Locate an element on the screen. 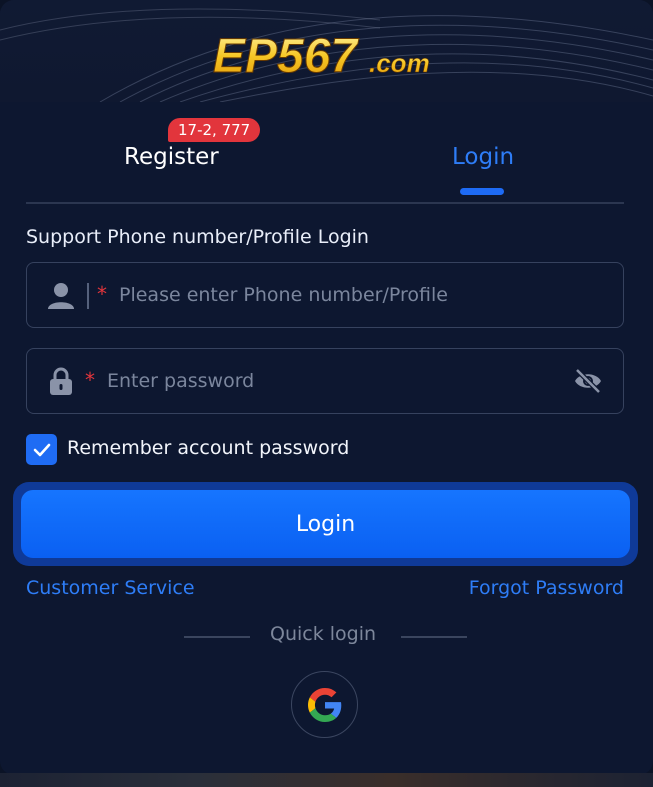 This screenshot has width=653, height=787. logo-text: EP567 is located at coordinates (286, 56).